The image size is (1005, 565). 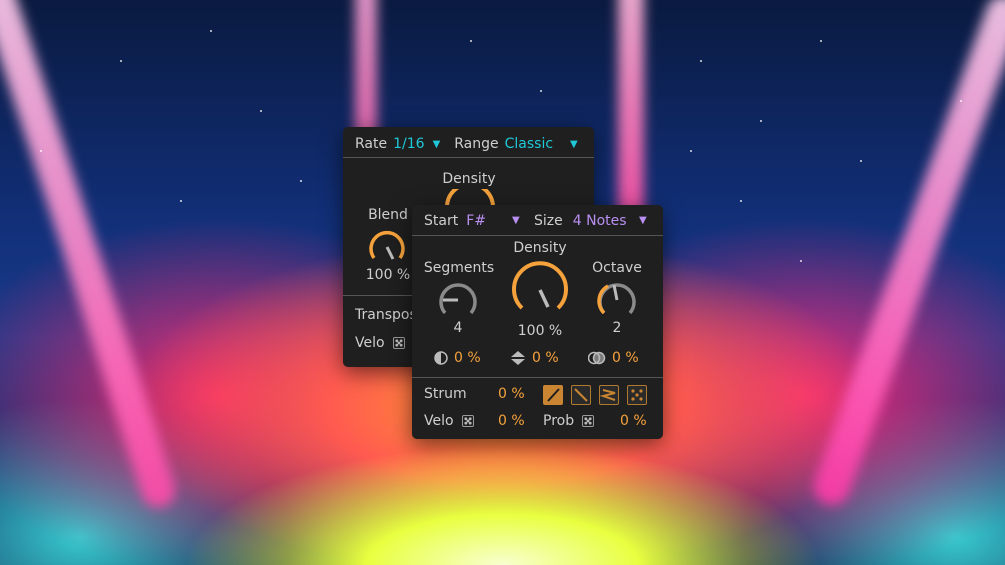 What do you see at coordinates (588, 421) in the screenshot?
I see `prob-dice-icon` at bounding box center [588, 421].